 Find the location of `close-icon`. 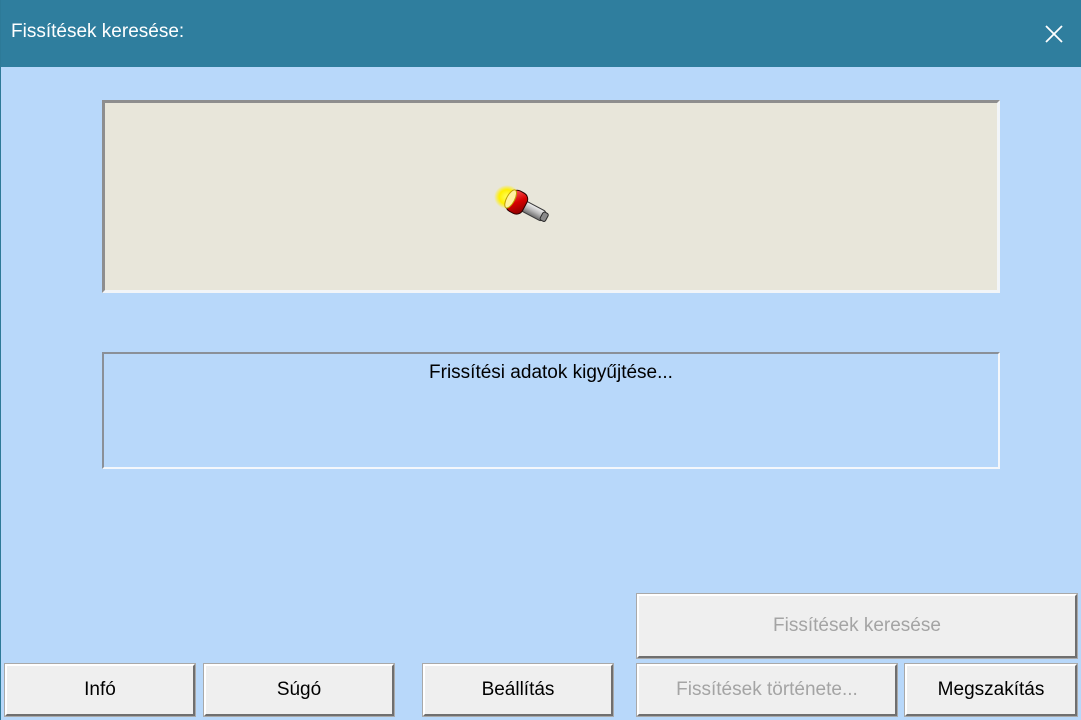

close-icon is located at coordinates (1054, 33).